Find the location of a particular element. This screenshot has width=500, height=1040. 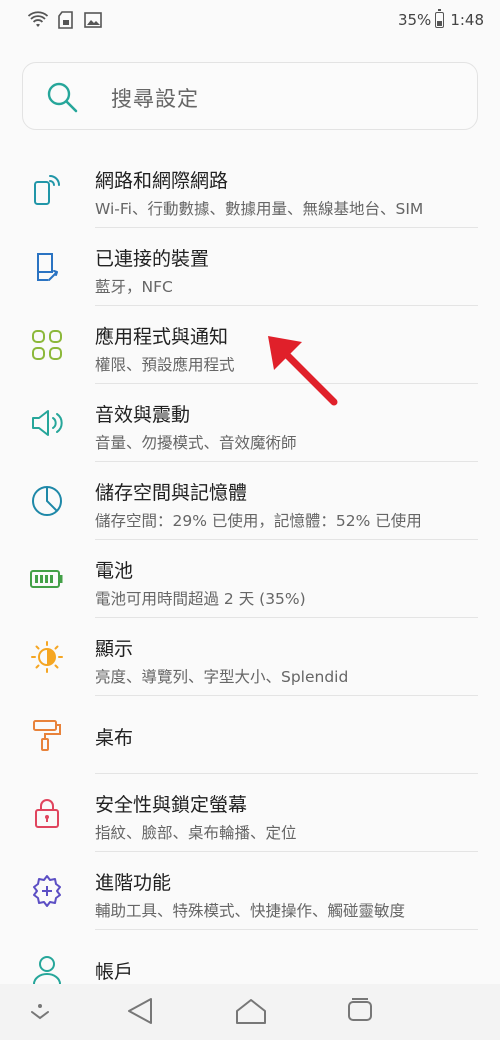

settings-item-title: 桌布 is located at coordinates (114, 738).